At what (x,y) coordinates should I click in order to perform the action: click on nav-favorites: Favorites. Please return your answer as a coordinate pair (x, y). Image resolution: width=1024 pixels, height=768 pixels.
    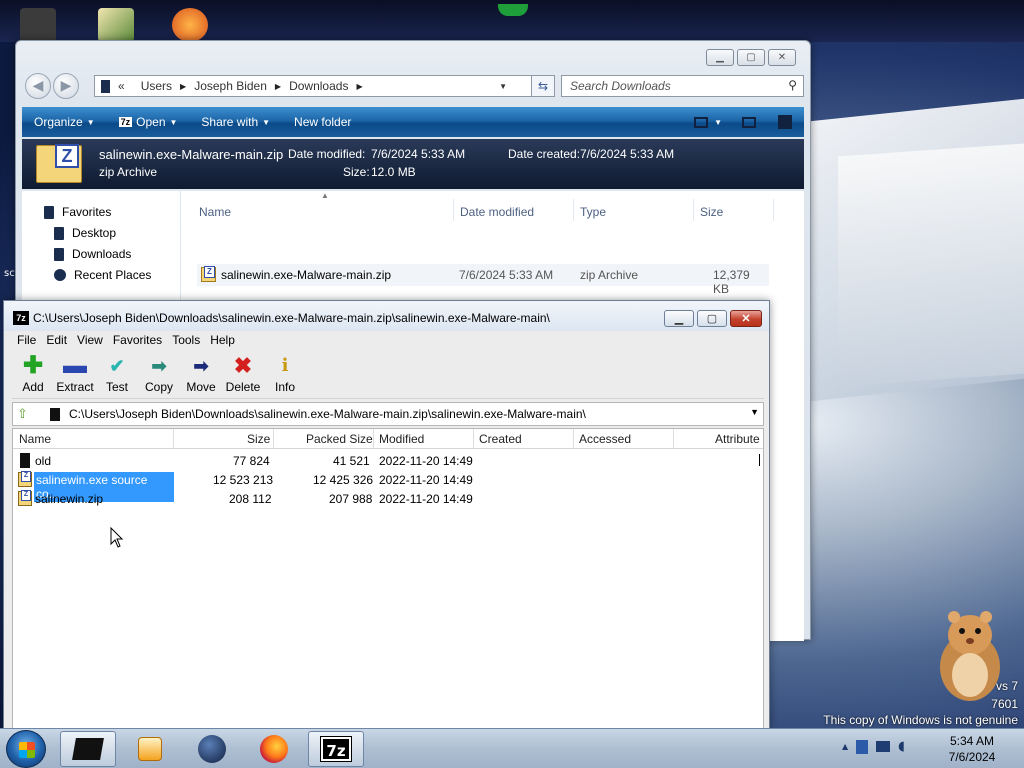
    Looking at the image, I should click on (77, 212).